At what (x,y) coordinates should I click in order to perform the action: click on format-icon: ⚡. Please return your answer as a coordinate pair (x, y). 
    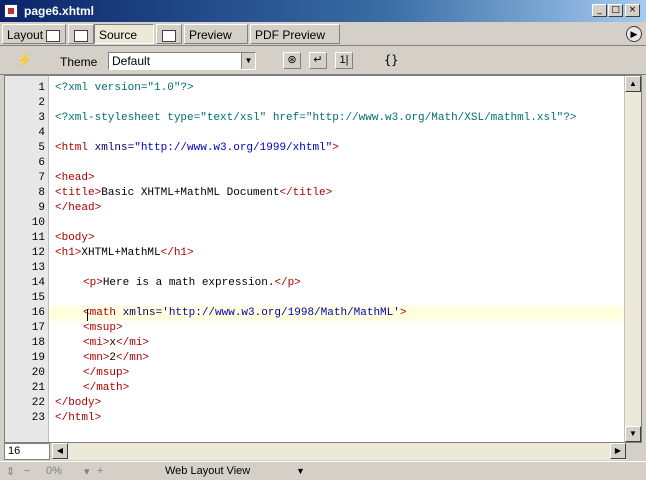
    Looking at the image, I should click on (24, 60).